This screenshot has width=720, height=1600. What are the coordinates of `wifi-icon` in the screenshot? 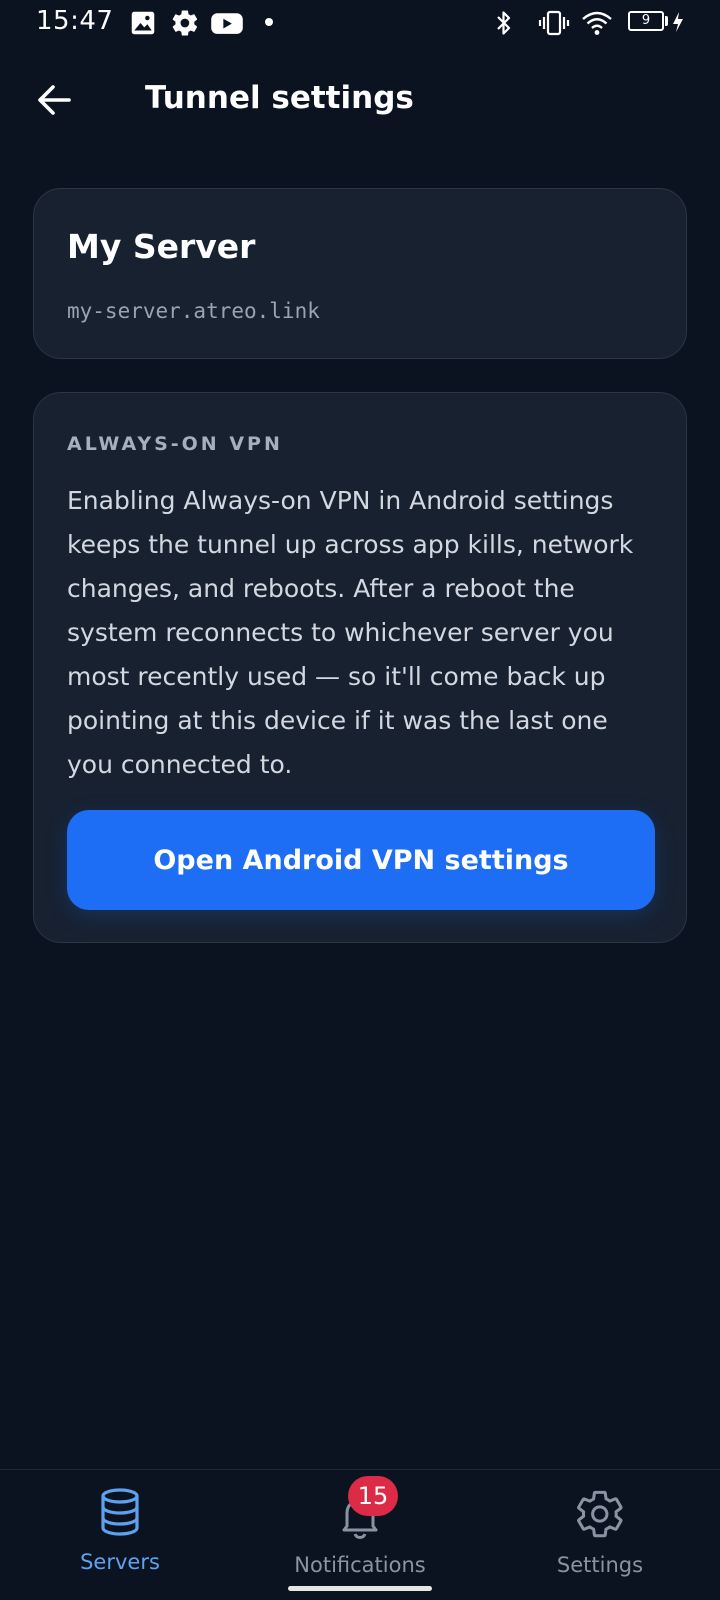 It's located at (597, 23).